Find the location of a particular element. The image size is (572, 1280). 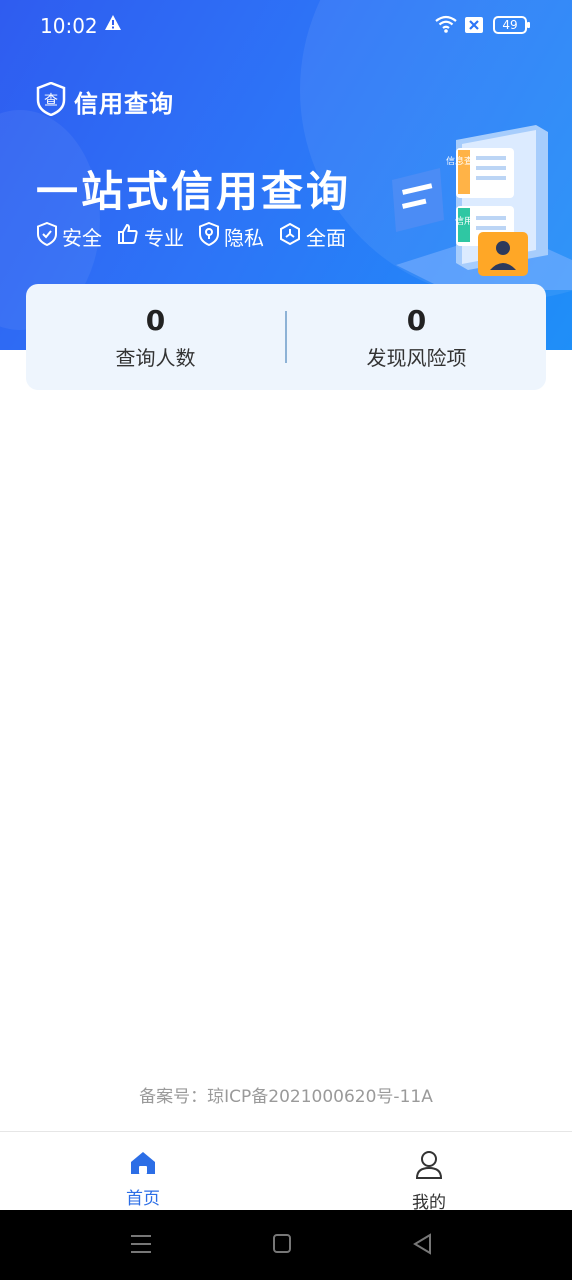

stats-card: 0 查询人数 0 发现风险项 is located at coordinates (286, 337).